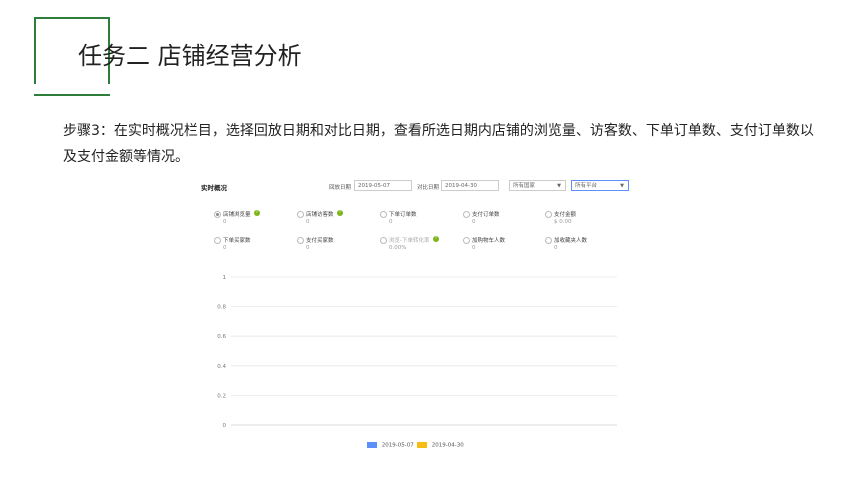 This screenshot has height=484, width=860. What do you see at coordinates (563, 222) in the screenshot?
I see `metric-value: $ 0.00` at bounding box center [563, 222].